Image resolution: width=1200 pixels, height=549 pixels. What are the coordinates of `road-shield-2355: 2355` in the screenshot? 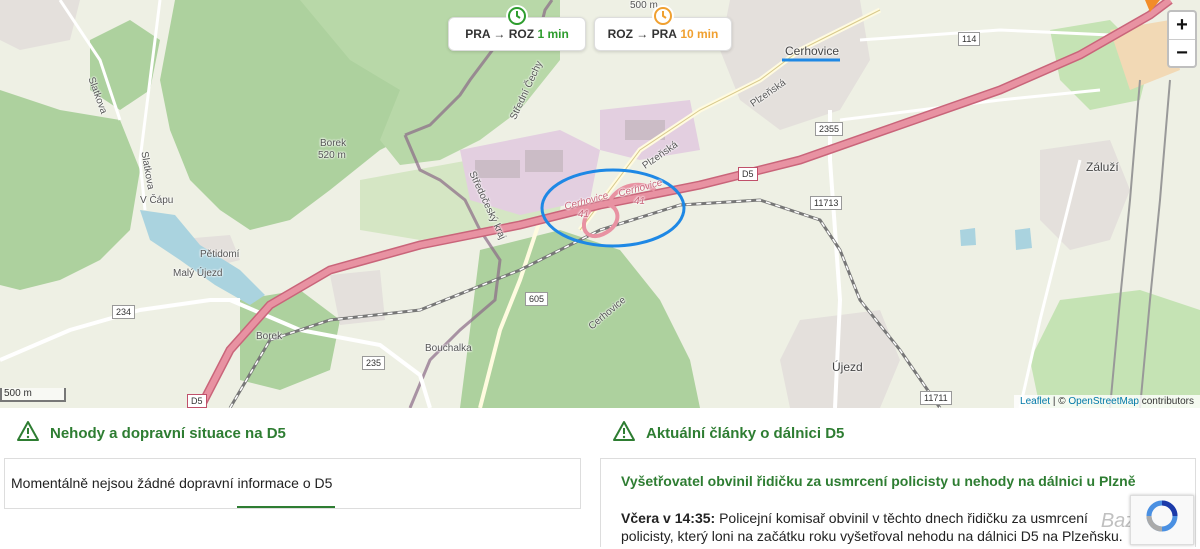 It's located at (829, 129).